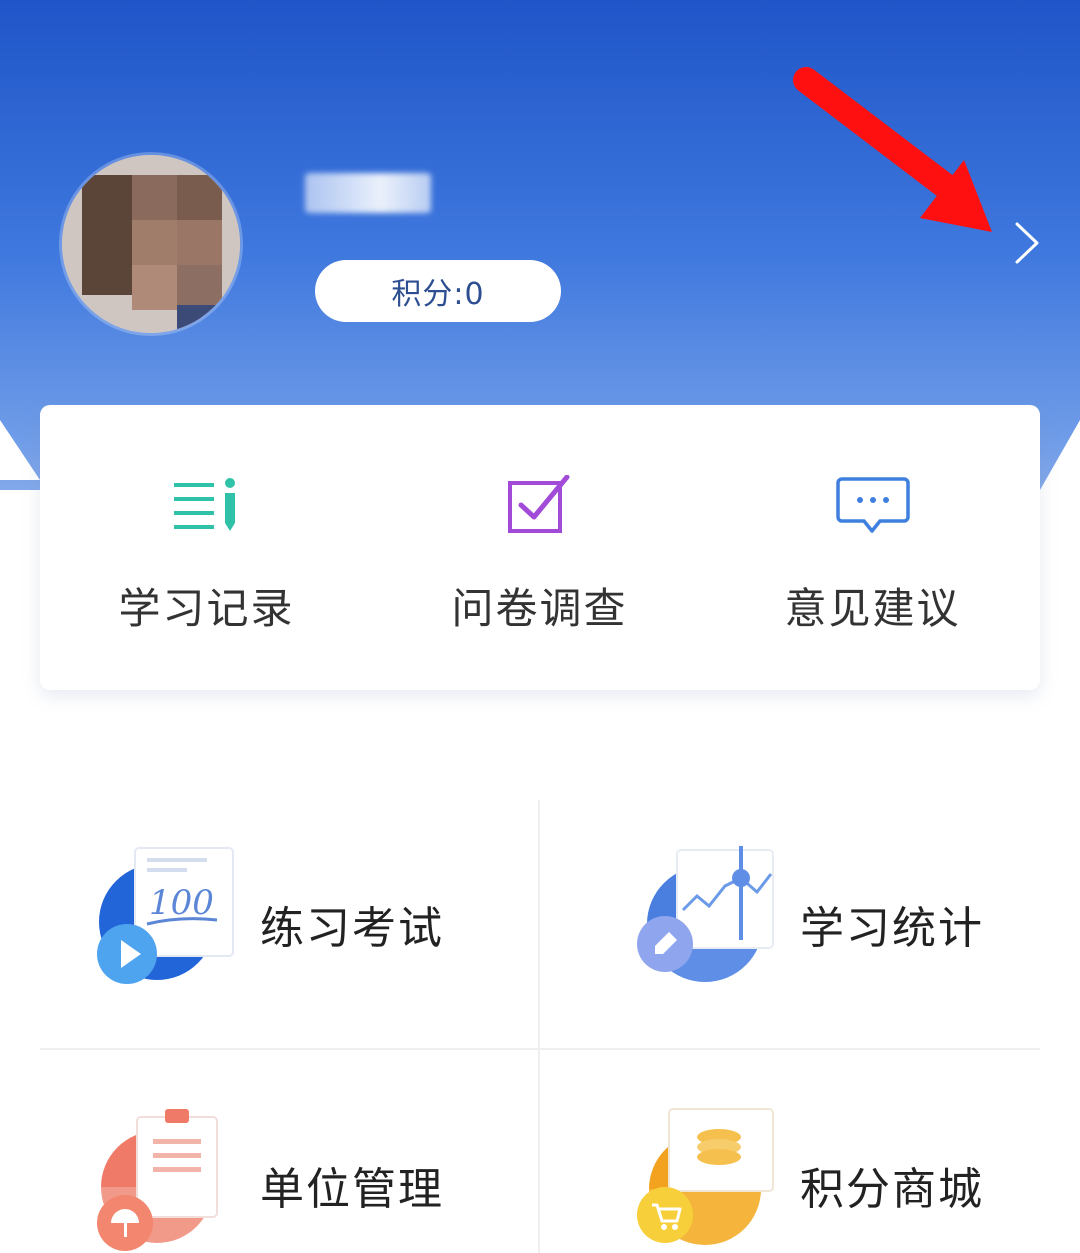 Image resolution: width=1080 pixels, height=1253 pixels. I want to click on study-record-icon, so click(207, 505).